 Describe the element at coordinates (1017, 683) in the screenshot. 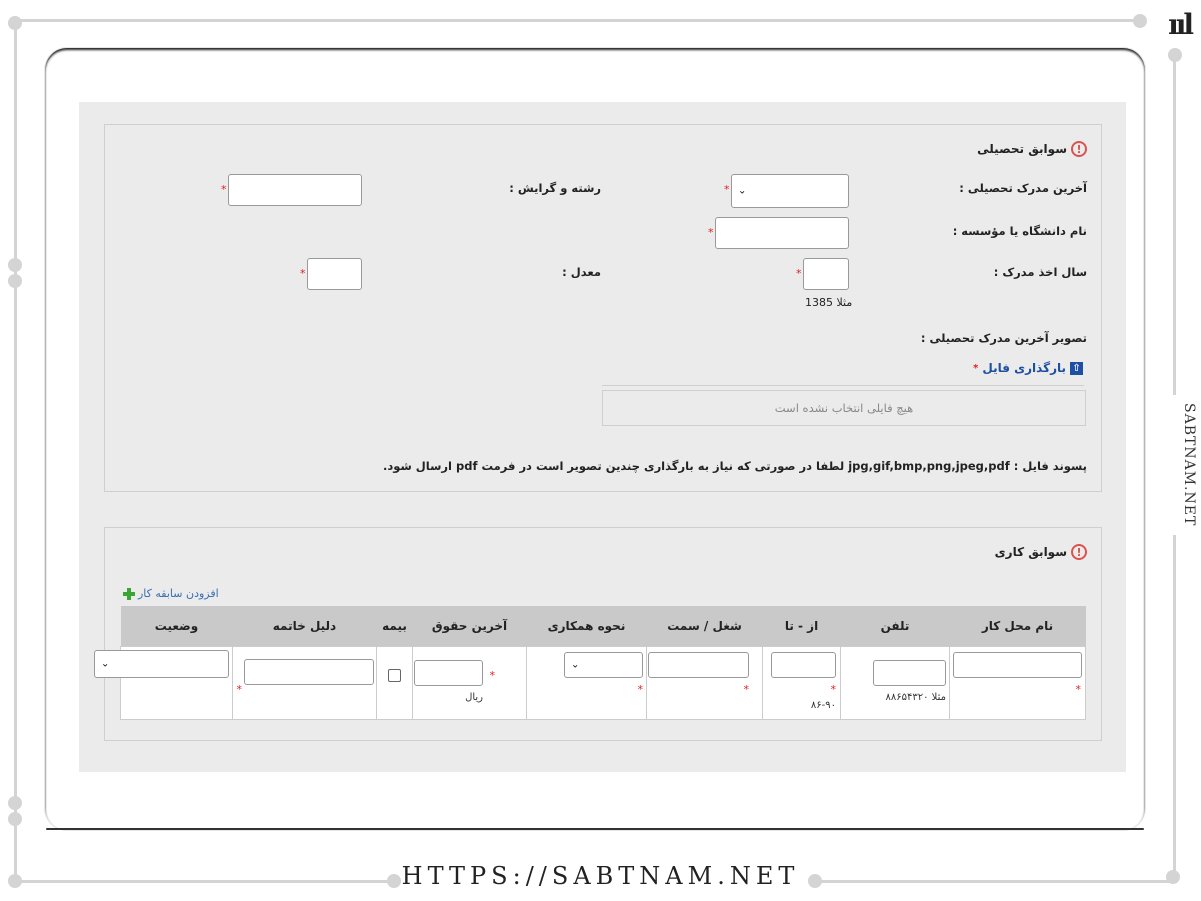

I see `workplace-cell: *` at that location.